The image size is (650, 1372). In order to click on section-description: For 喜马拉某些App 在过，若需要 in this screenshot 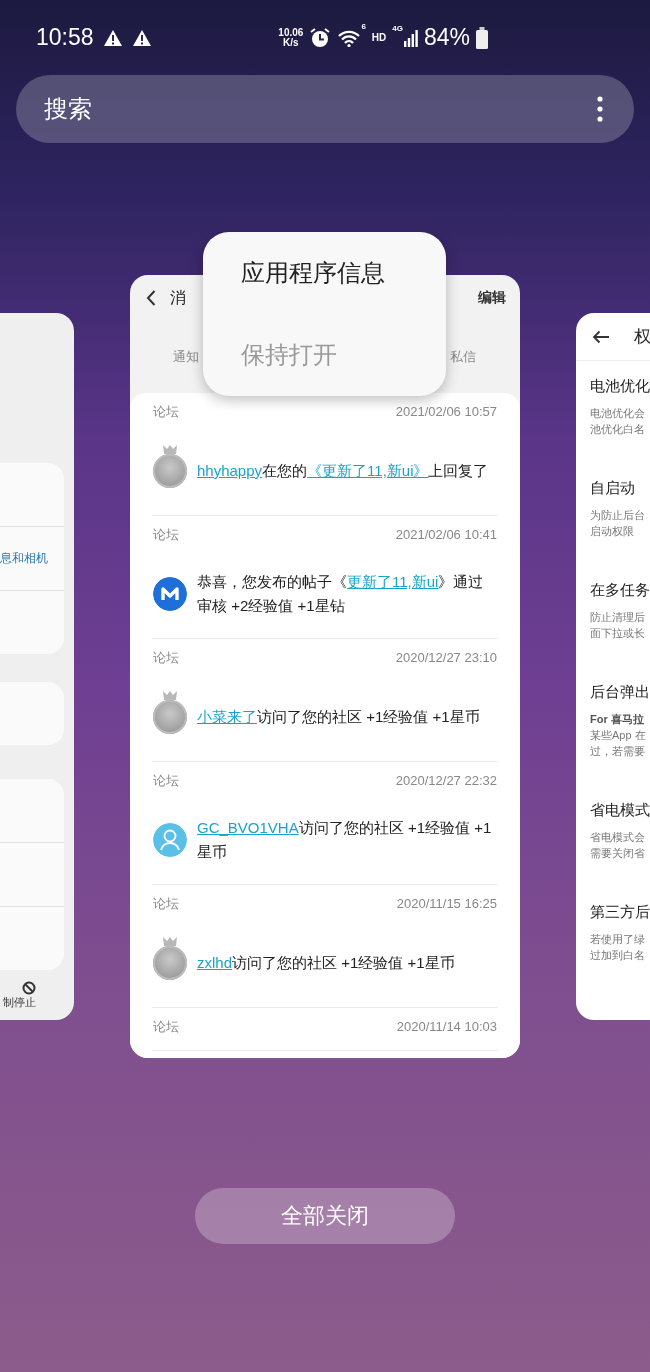, I will do `click(618, 735)`.